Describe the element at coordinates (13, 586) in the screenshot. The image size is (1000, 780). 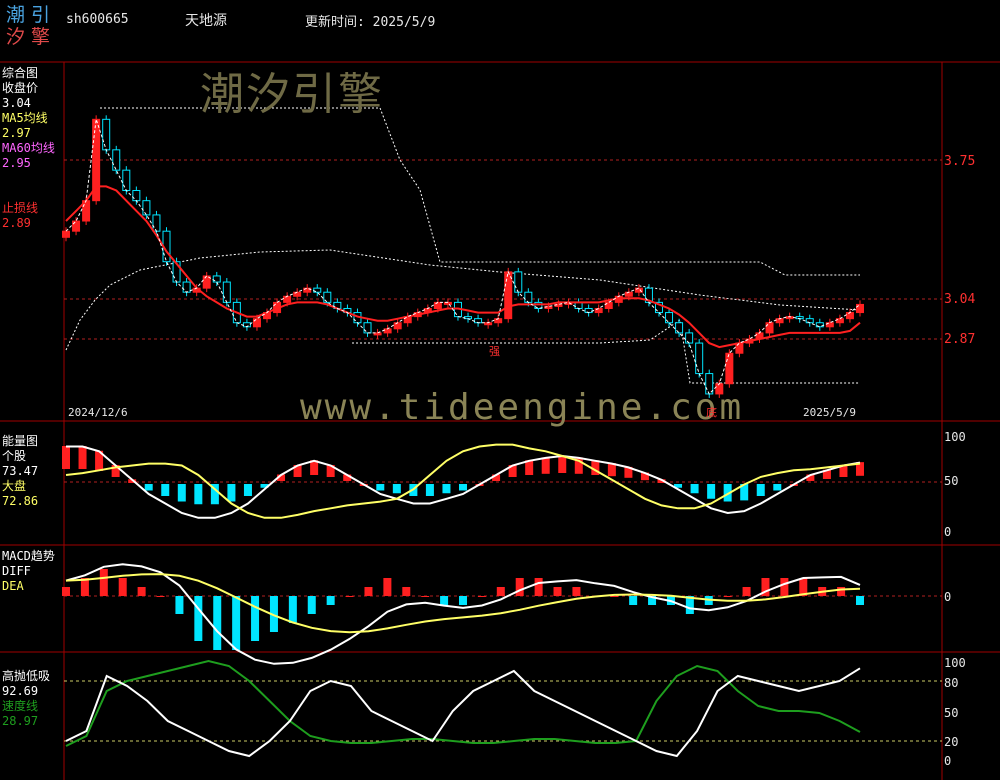
I see `macd-dea-label: DEA` at that location.